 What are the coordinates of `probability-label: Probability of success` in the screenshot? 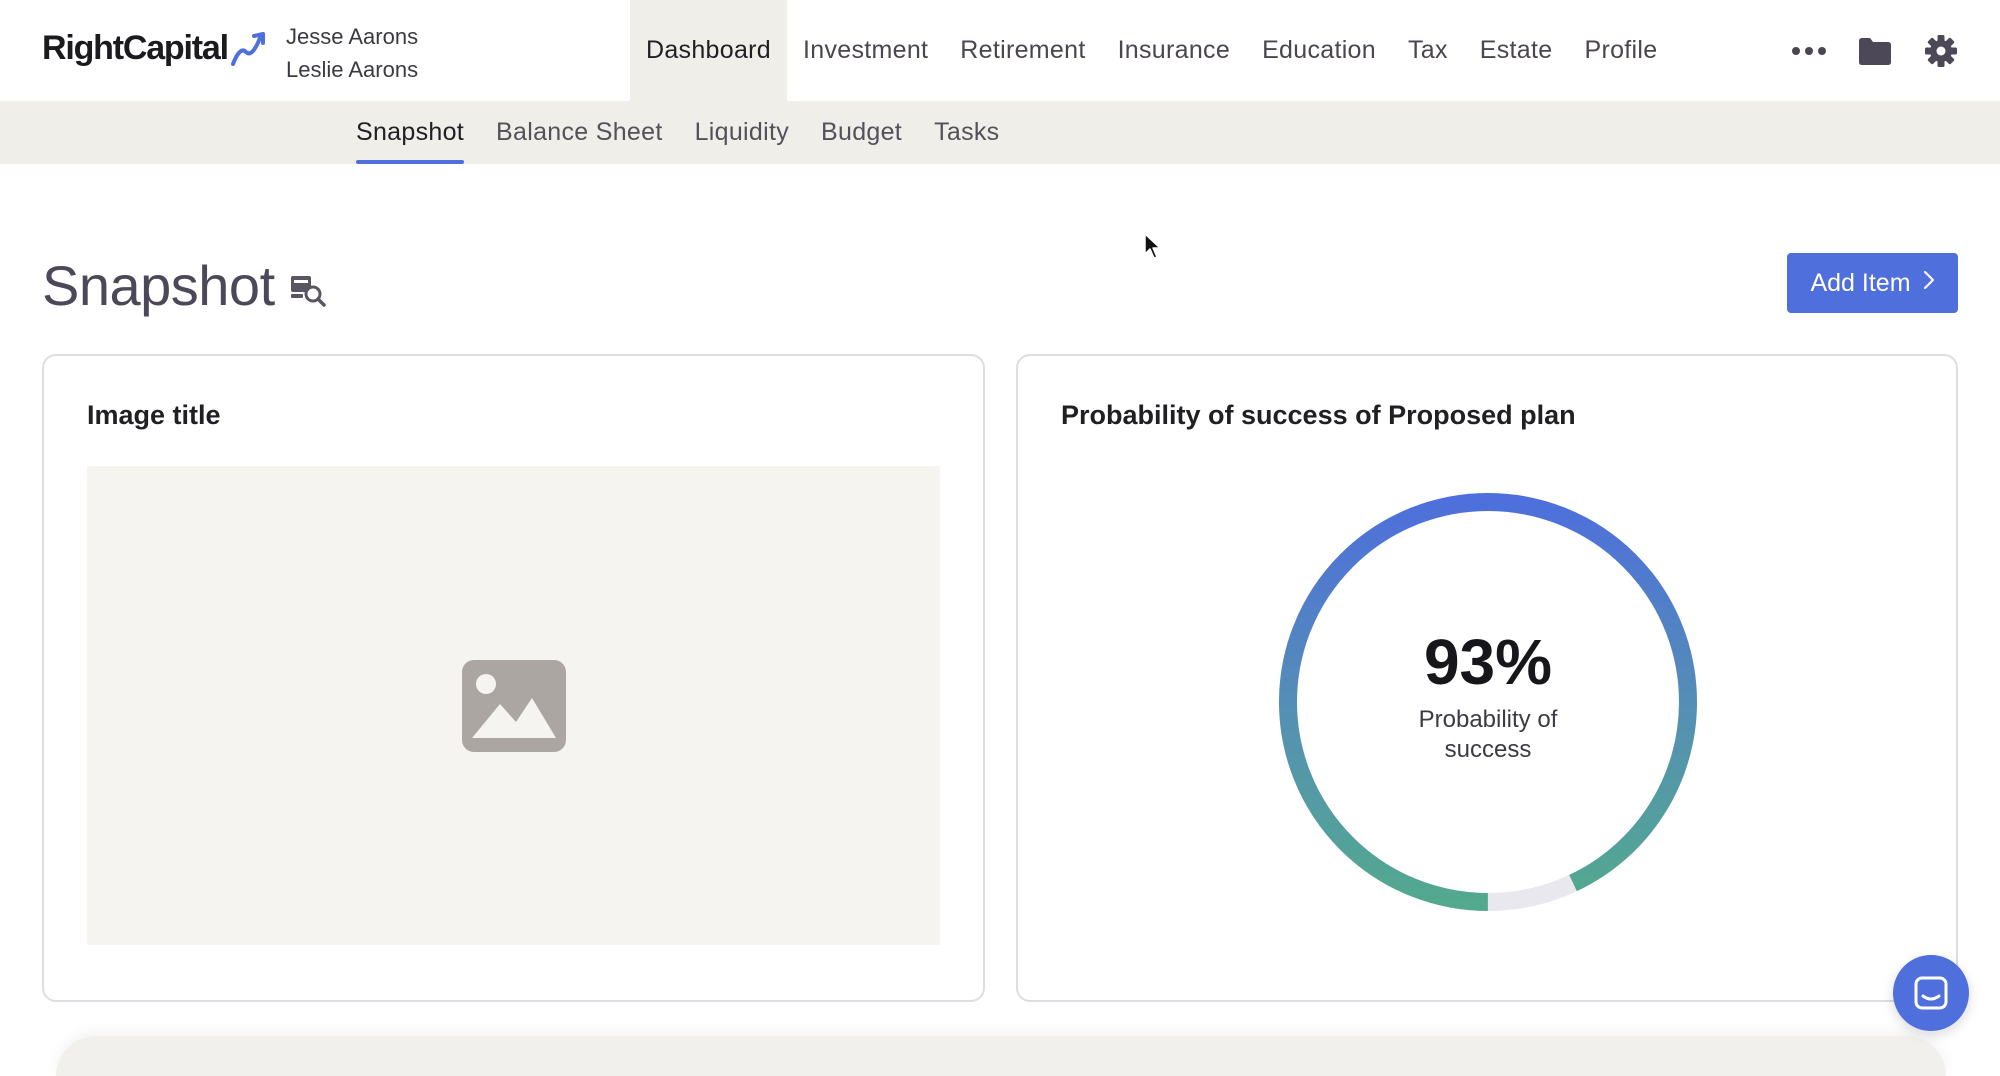 It's located at (1488, 734).